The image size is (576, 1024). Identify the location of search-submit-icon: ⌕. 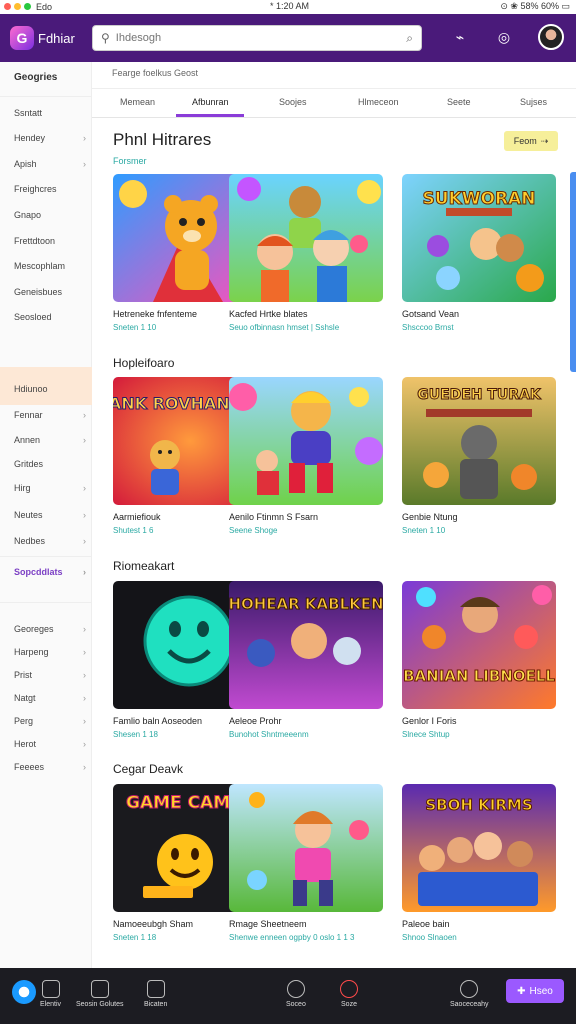
(409, 38).